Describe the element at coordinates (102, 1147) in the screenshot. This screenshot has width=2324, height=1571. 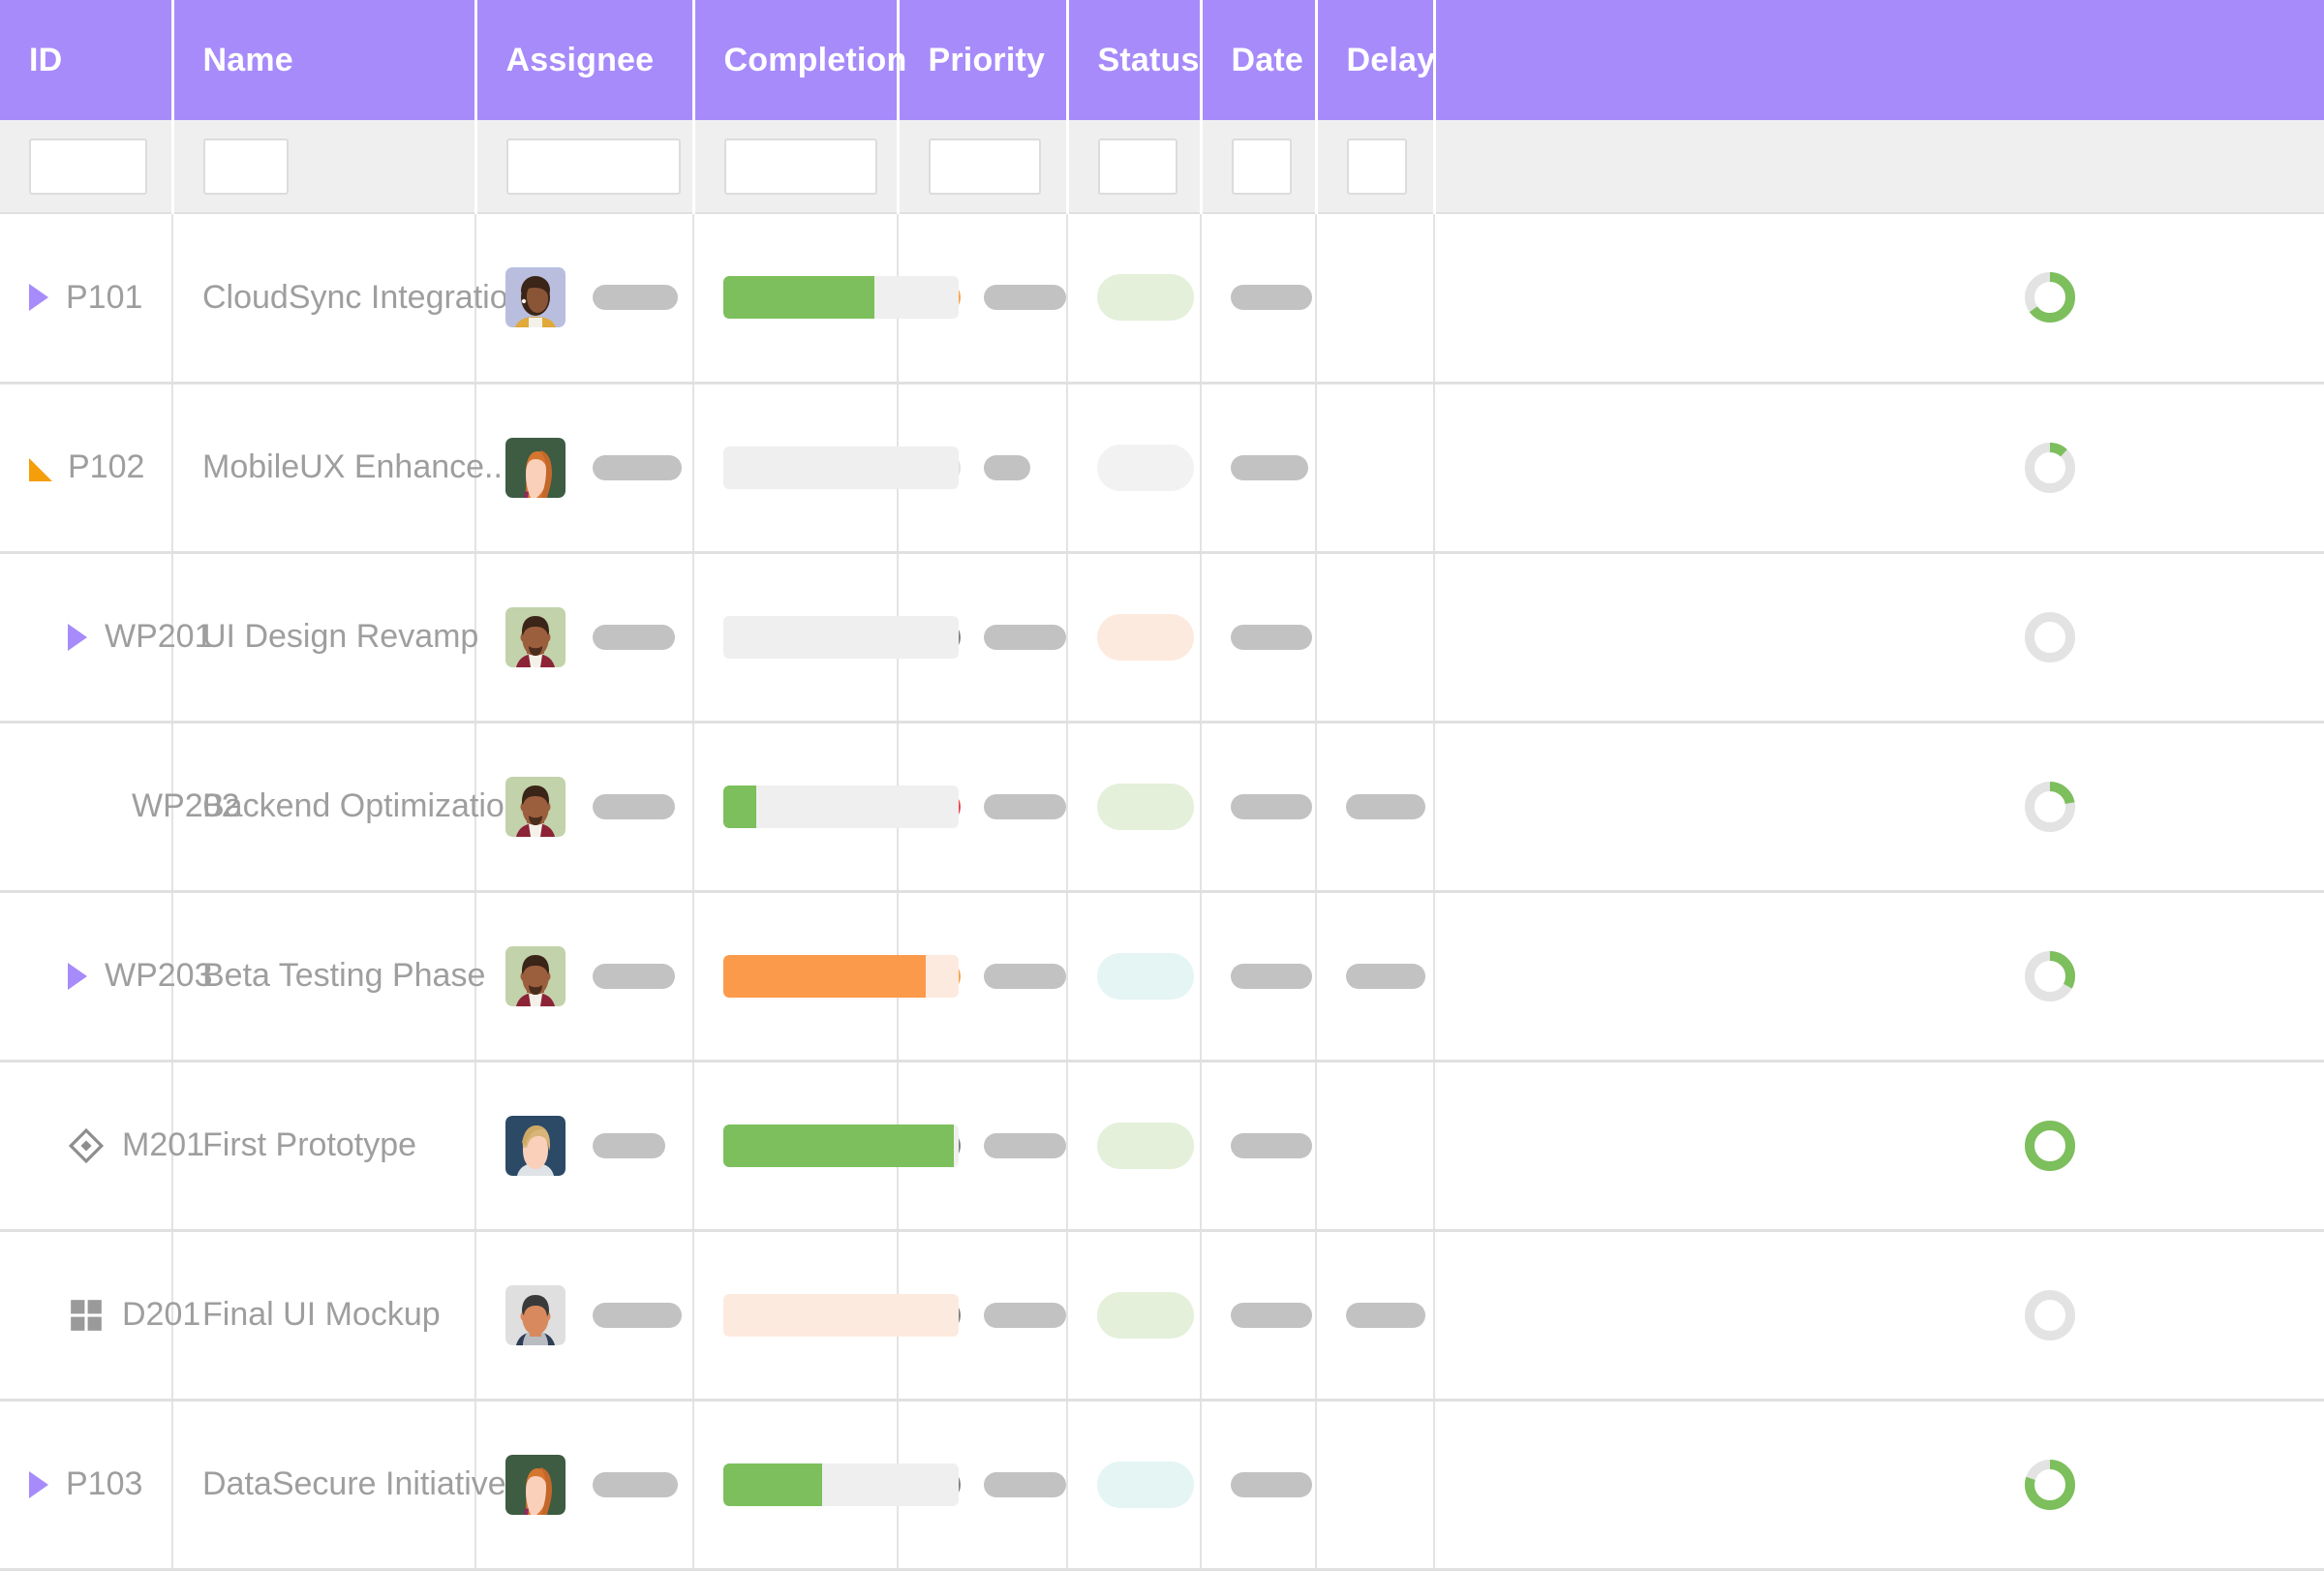
I see `cell-id: M201` at that location.